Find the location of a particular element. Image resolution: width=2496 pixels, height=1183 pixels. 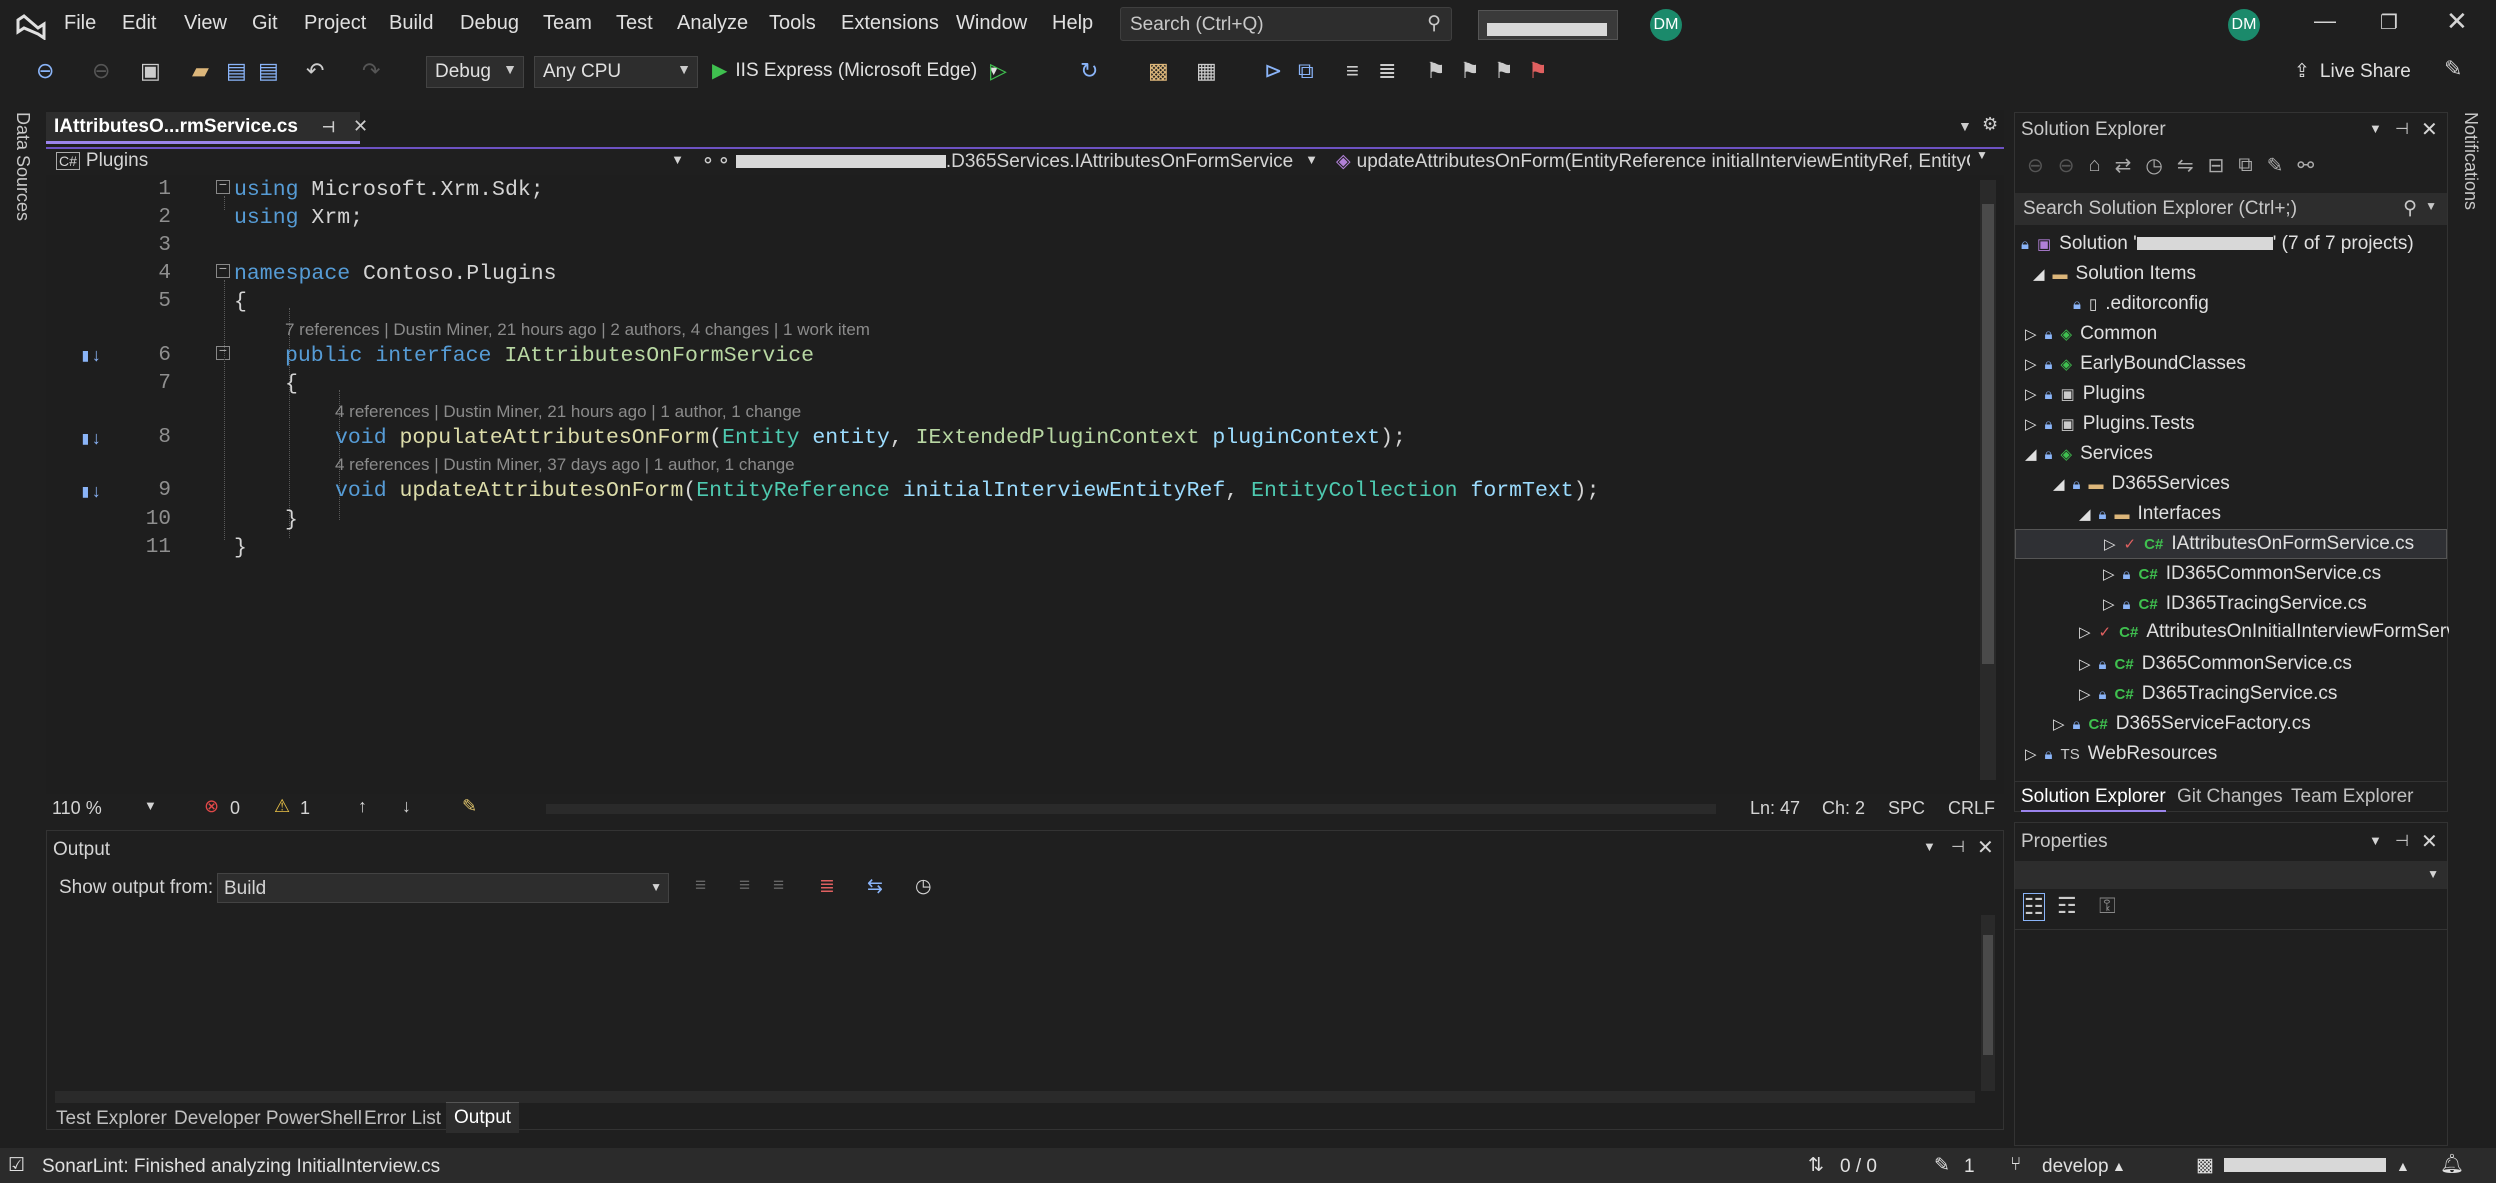

output-source-dropdown: Build ▼ is located at coordinates (443, 888).